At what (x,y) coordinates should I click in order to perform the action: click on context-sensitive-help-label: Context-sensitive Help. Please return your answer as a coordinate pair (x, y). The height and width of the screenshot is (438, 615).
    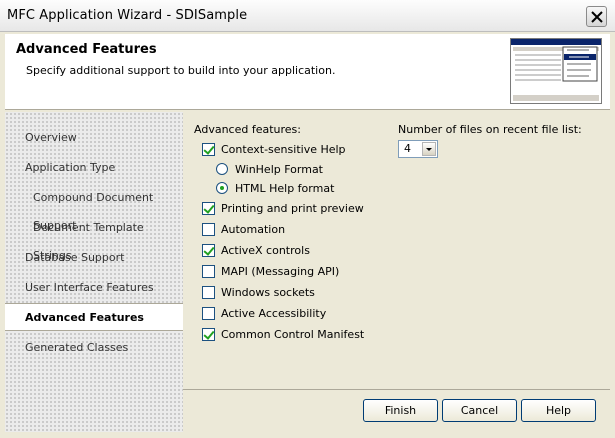
    Looking at the image, I should click on (283, 149).